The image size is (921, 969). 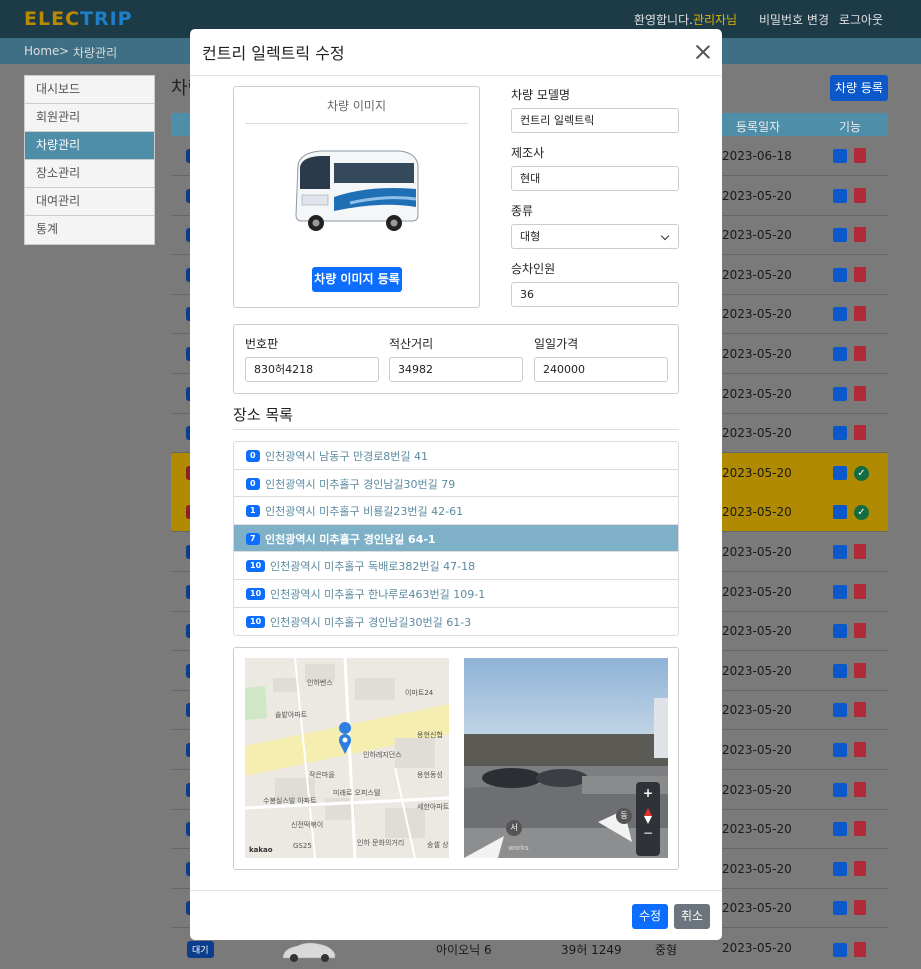 I want to click on sidebar-item-members: 회원관리, so click(x=89, y=118).